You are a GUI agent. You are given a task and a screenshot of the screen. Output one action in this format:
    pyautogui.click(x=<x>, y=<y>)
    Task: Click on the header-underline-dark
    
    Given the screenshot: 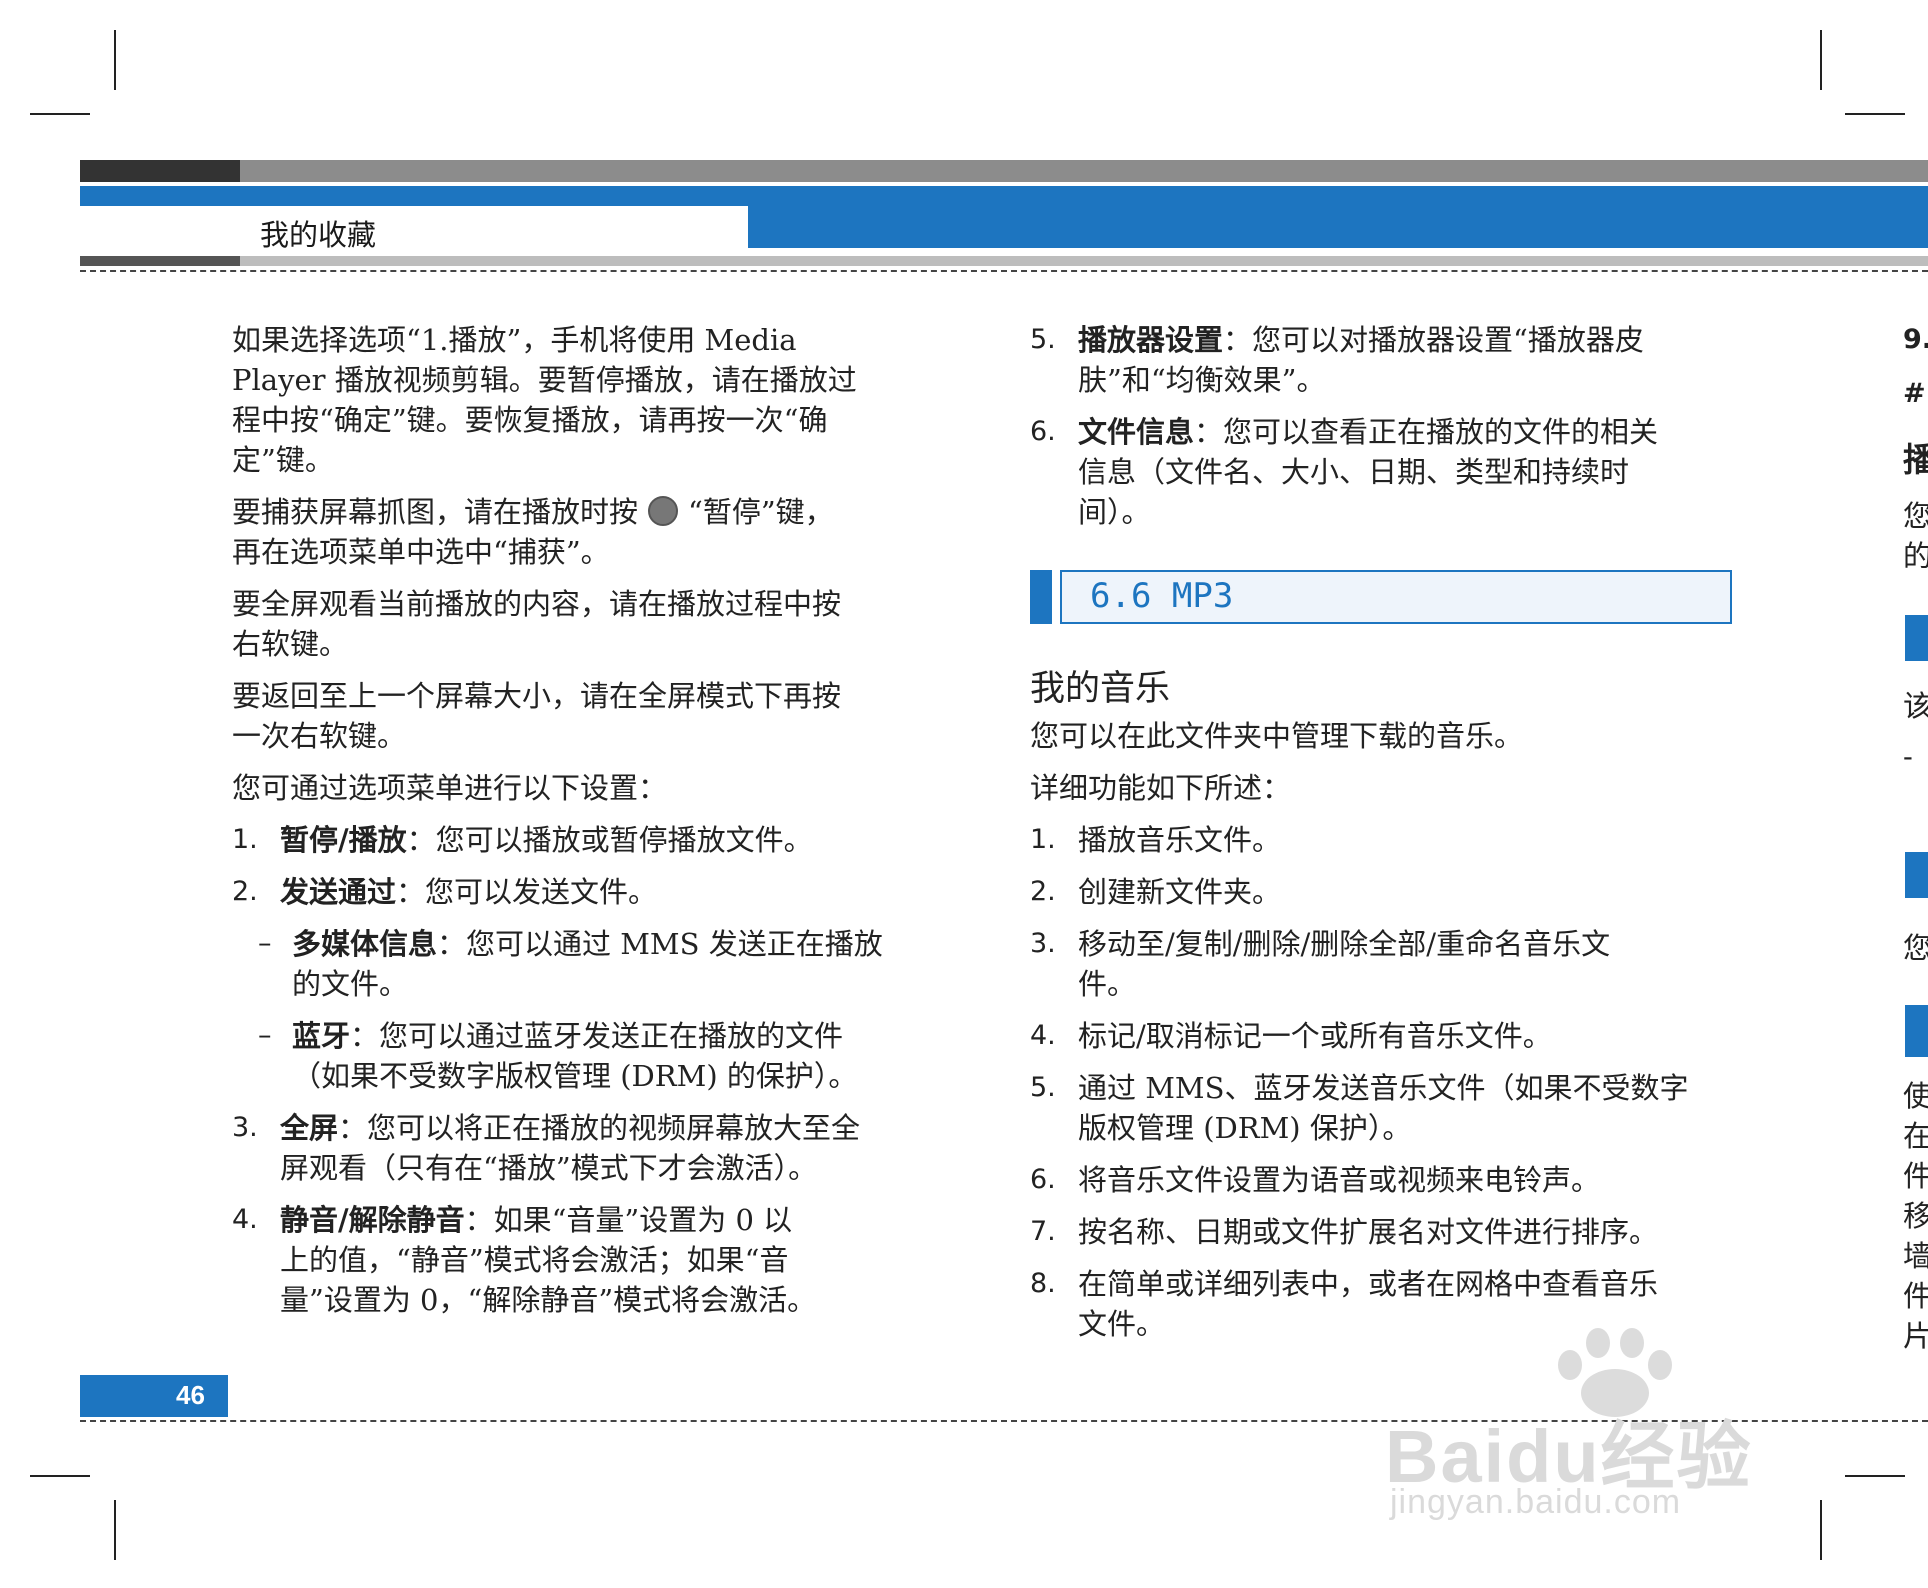 What is the action you would take?
    pyautogui.click(x=160, y=261)
    